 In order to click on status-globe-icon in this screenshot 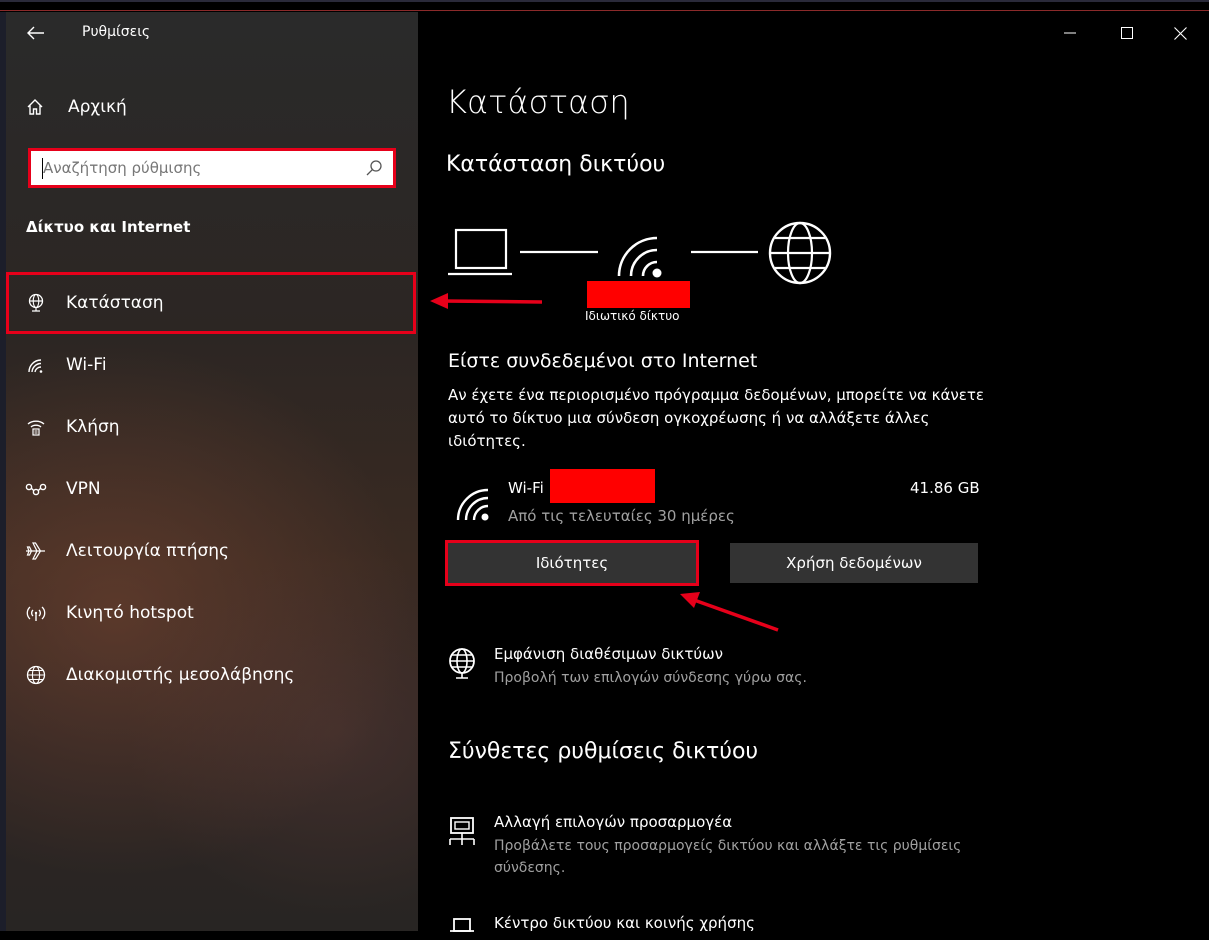, I will do `click(36, 303)`.